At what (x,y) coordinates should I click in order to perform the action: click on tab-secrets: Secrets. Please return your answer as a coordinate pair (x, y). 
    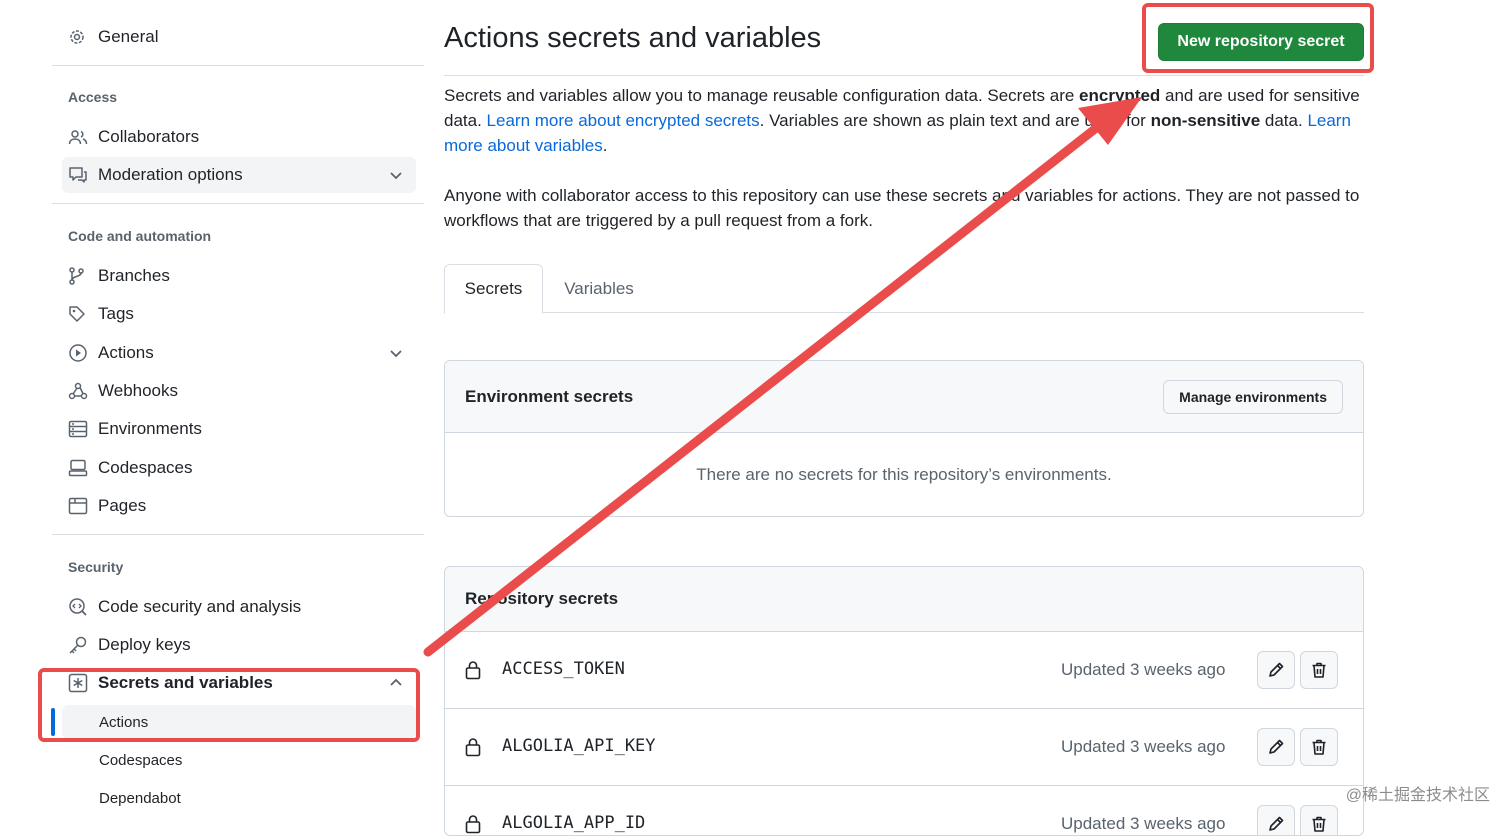
    Looking at the image, I should click on (493, 289).